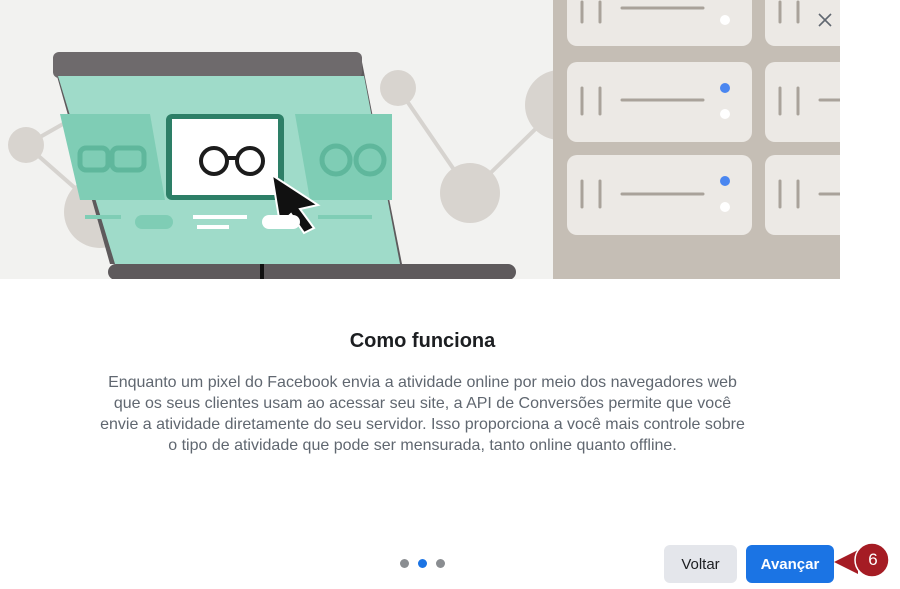 This screenshot has width=900, height=589. I want to click on back-button: Voltar, so click(700, 564).